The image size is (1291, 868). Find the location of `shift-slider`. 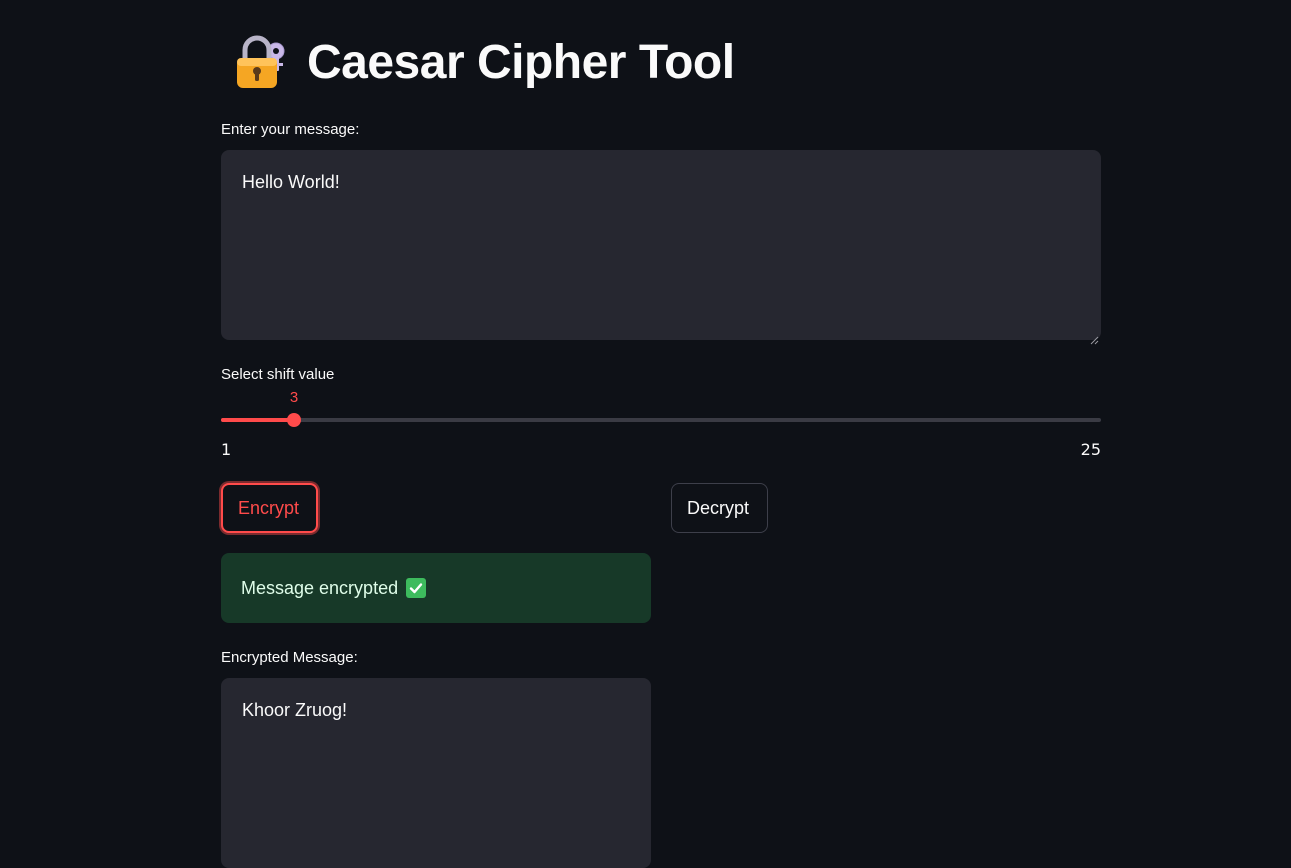

shift-slider is located at coordinates (661, 420).